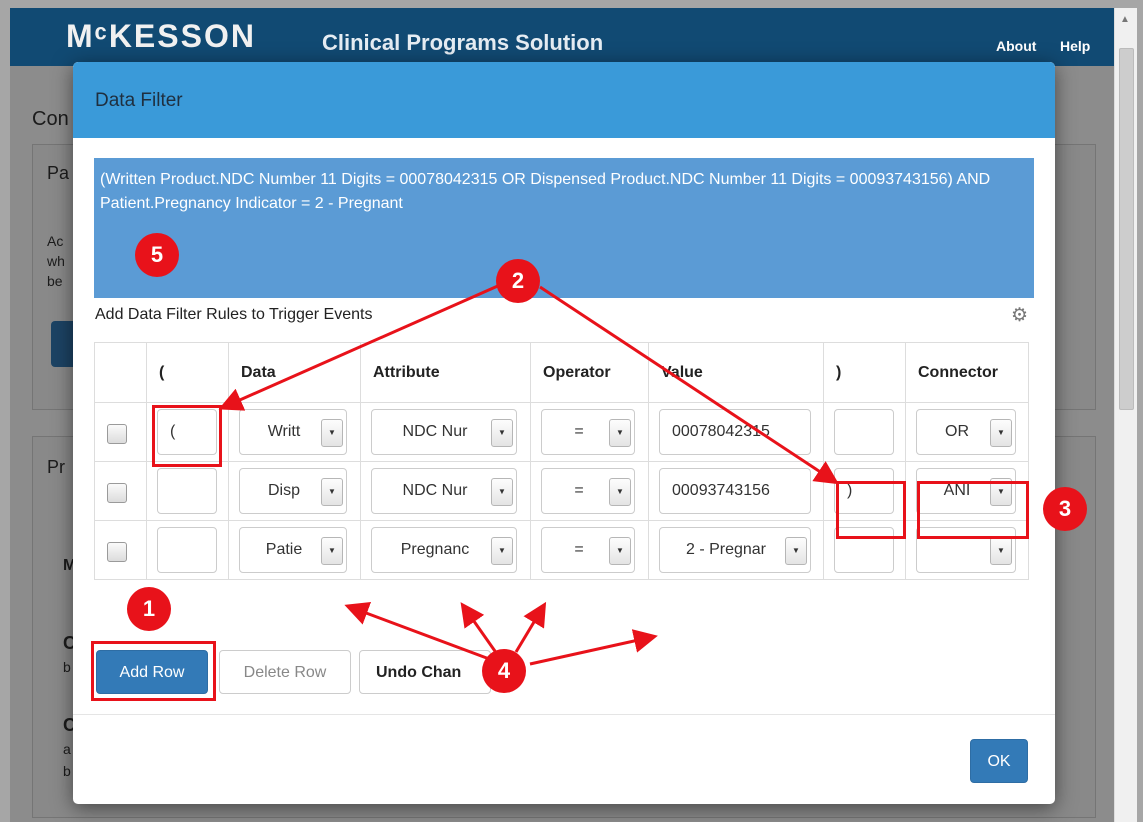  I want to click on arrow-to-operator-select, so click(530, 627).